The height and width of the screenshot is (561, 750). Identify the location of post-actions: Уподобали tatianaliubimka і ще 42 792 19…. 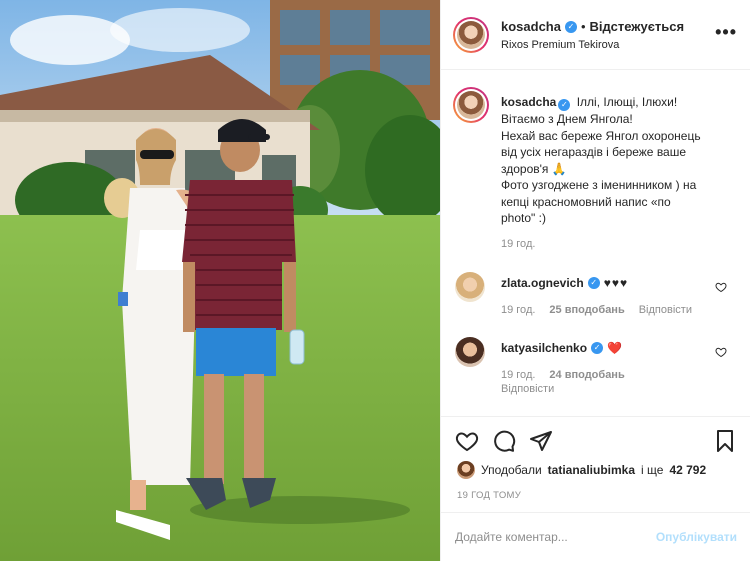
(595, 464).